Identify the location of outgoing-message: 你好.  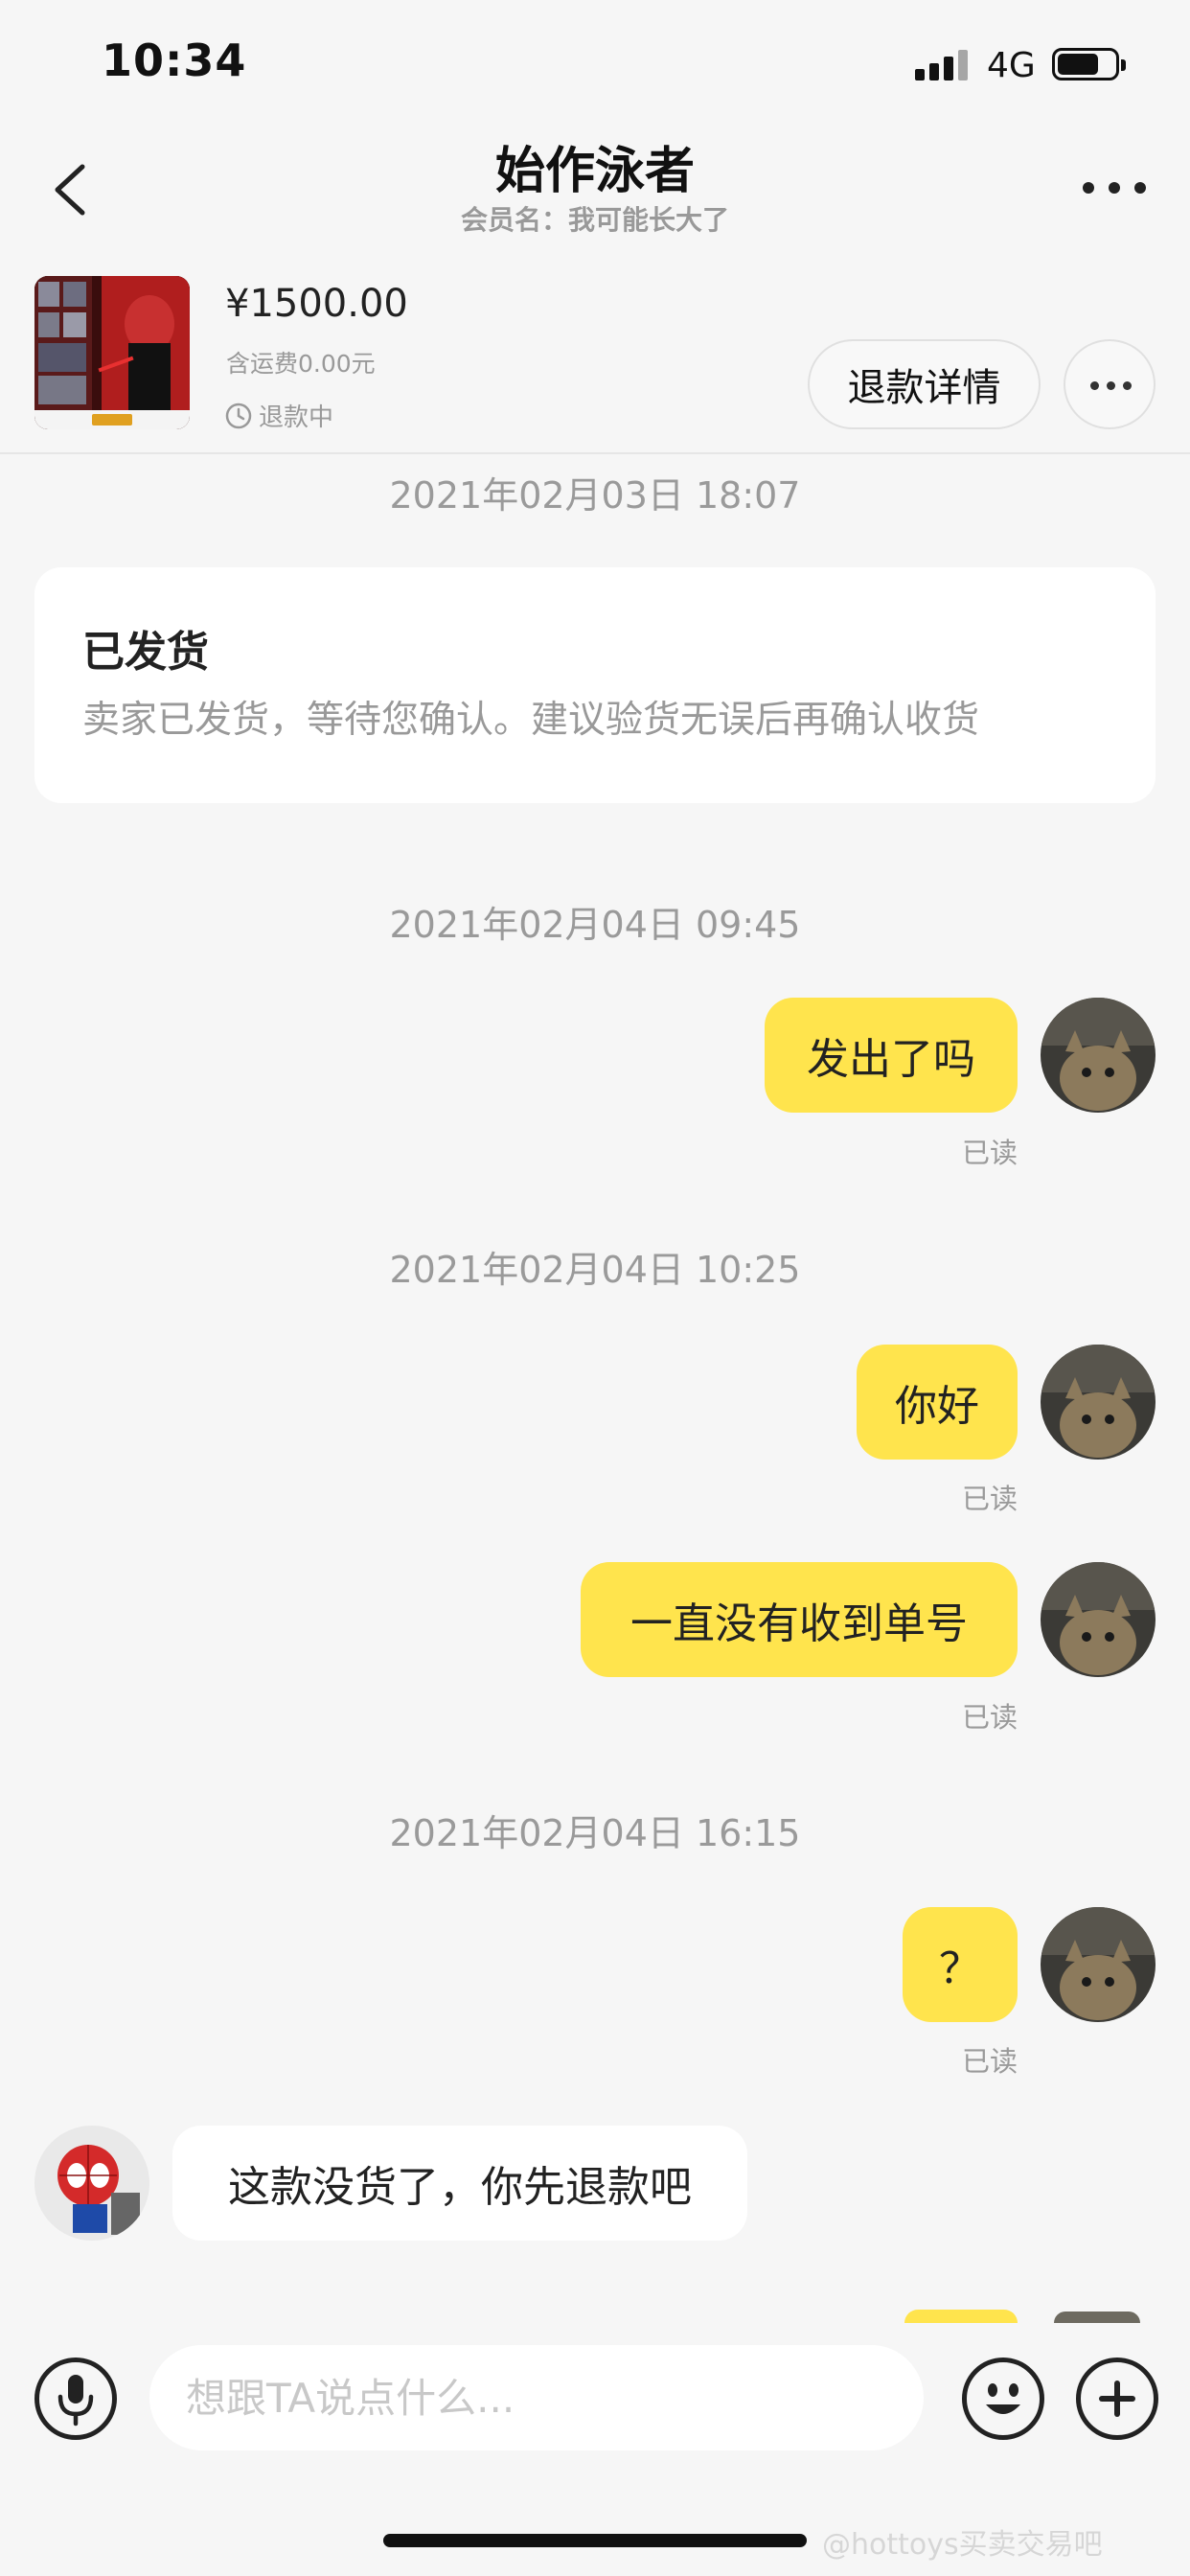
(937, 1402).